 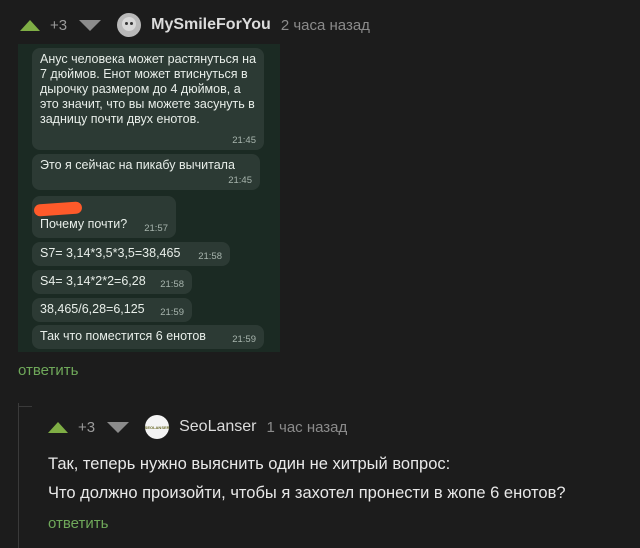 I want to click on author-name: MySmileForYou, so click(x=211, y=25).